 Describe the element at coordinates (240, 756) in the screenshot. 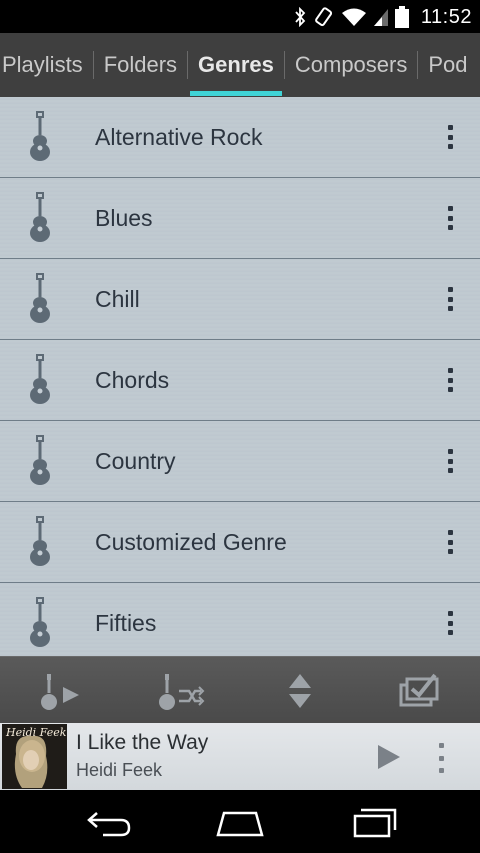

I see `now-playing-bar: Heidi Feek I Like the Way Heidi Feek` at that location.